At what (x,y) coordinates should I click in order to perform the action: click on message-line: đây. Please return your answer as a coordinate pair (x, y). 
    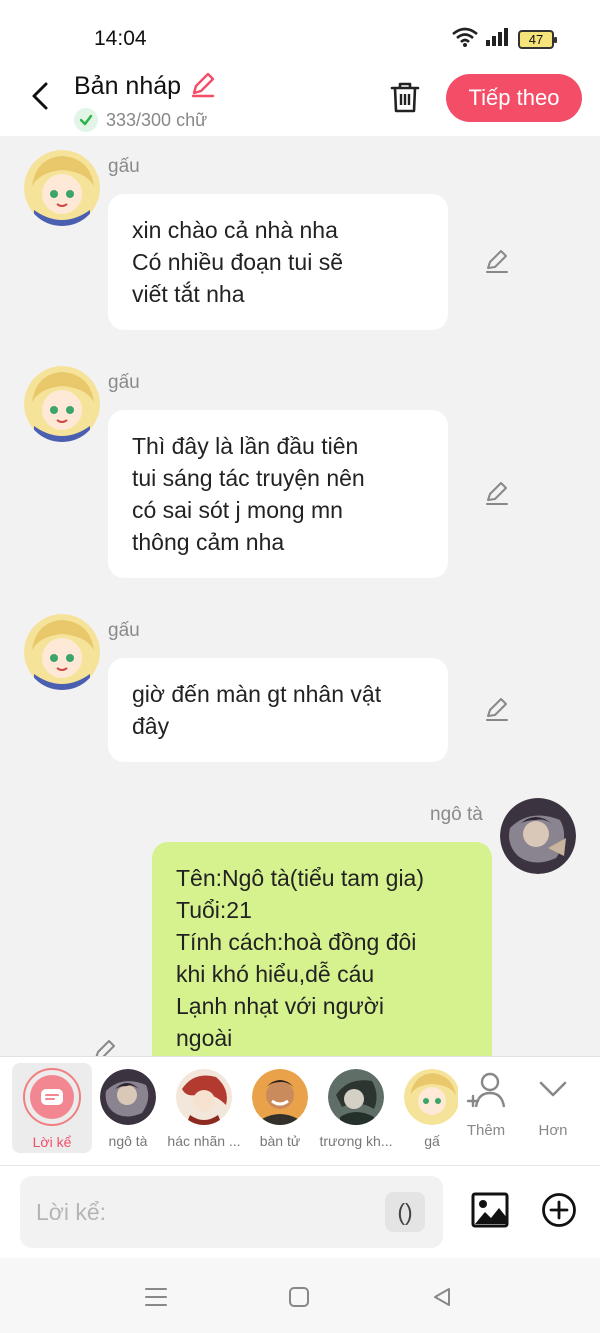
    Looking at the image, I should click on (151, 726).